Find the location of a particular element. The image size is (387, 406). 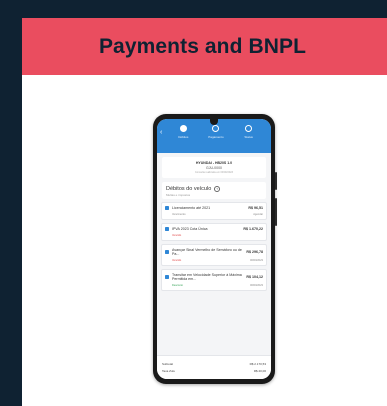

header-banner: Payments and BNPL is located at coordinates (204, 46).